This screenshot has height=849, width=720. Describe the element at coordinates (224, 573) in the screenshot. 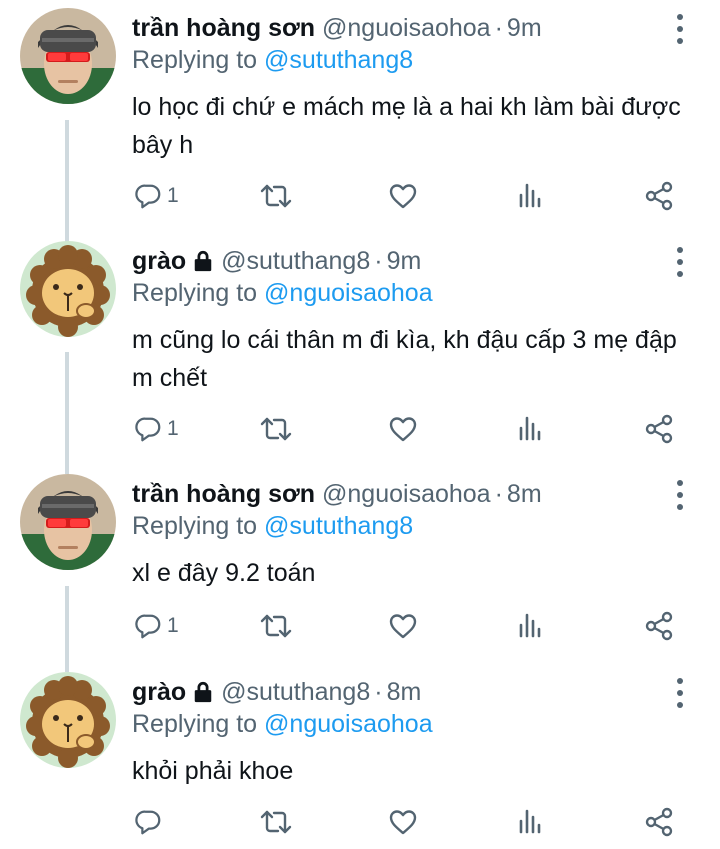

I see `tweet-text: xl e đây 9.2 toán` at that location.